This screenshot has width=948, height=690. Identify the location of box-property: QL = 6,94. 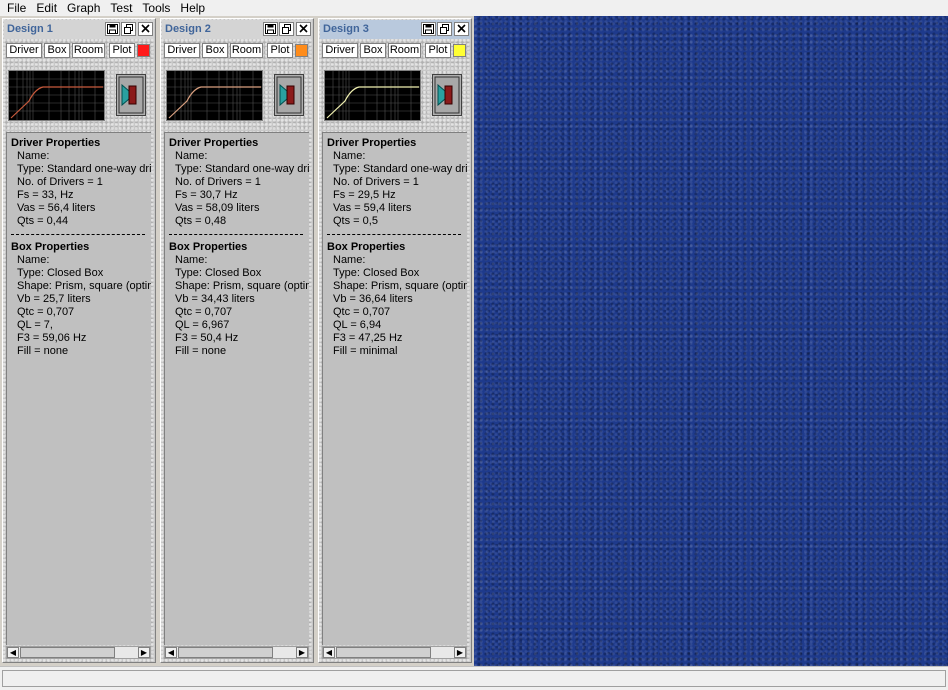
(357, 325).